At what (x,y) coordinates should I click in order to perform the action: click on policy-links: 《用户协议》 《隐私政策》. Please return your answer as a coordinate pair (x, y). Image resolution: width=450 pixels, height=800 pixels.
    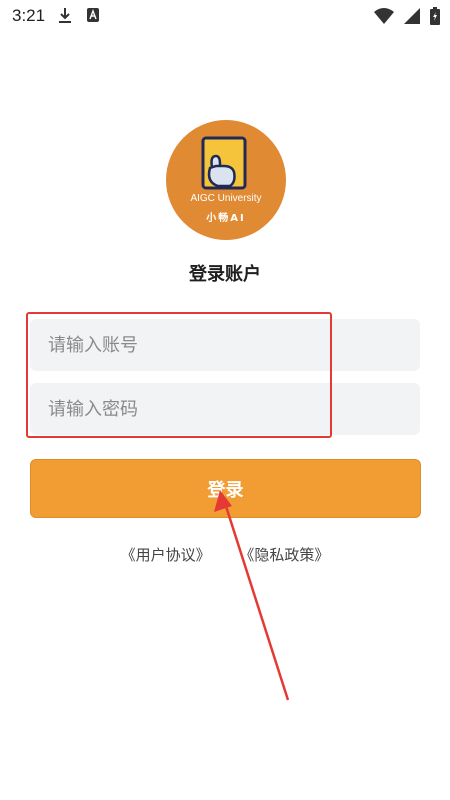
    Looking at the image, I should click on (225, 554).